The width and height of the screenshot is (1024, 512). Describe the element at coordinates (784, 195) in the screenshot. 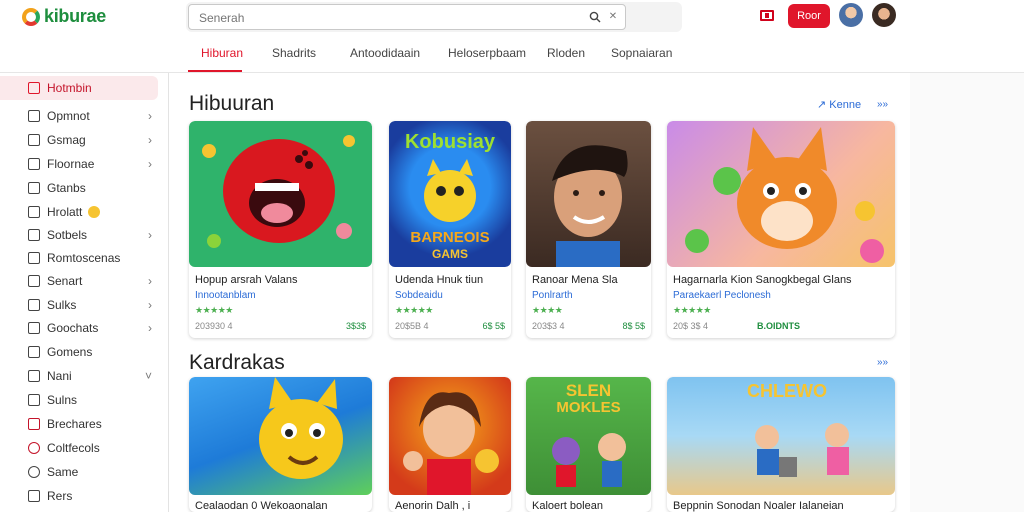

I see `fox-illustration` at that location.